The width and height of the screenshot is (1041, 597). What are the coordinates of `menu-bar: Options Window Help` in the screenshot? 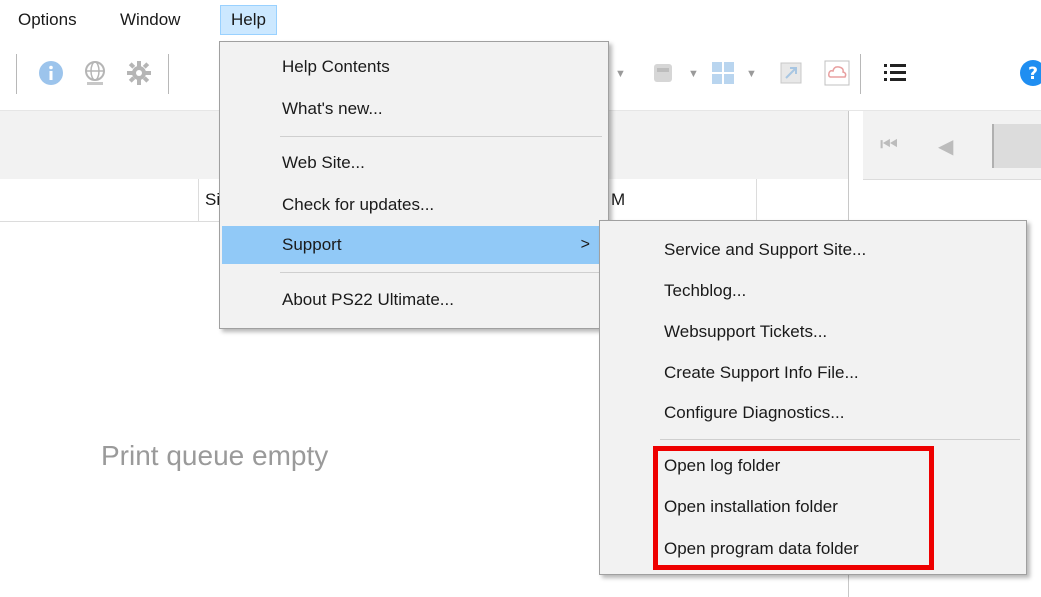 It's located at (520, 20).